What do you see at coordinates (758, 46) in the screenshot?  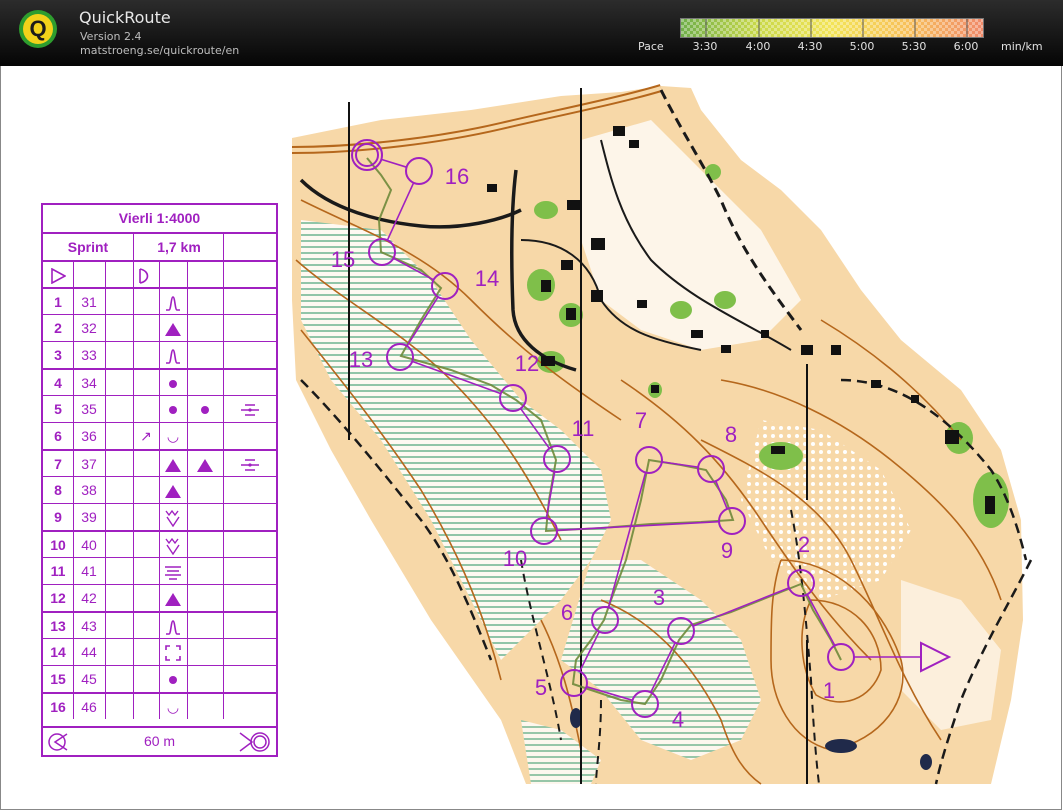 I see `pace-tick-label: 4:00` at bounding box center [758, 46].